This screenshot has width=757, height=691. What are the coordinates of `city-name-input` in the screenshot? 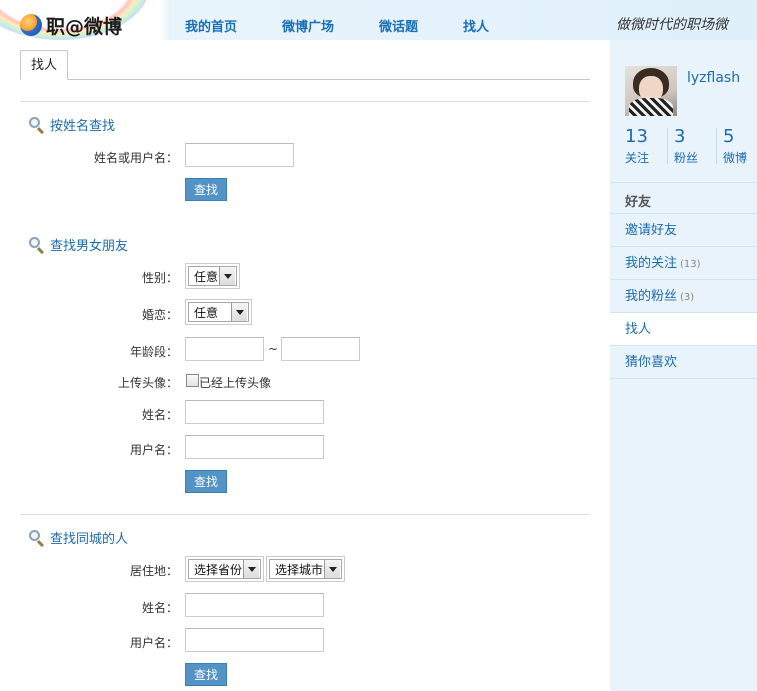 It's located at (254, 605).